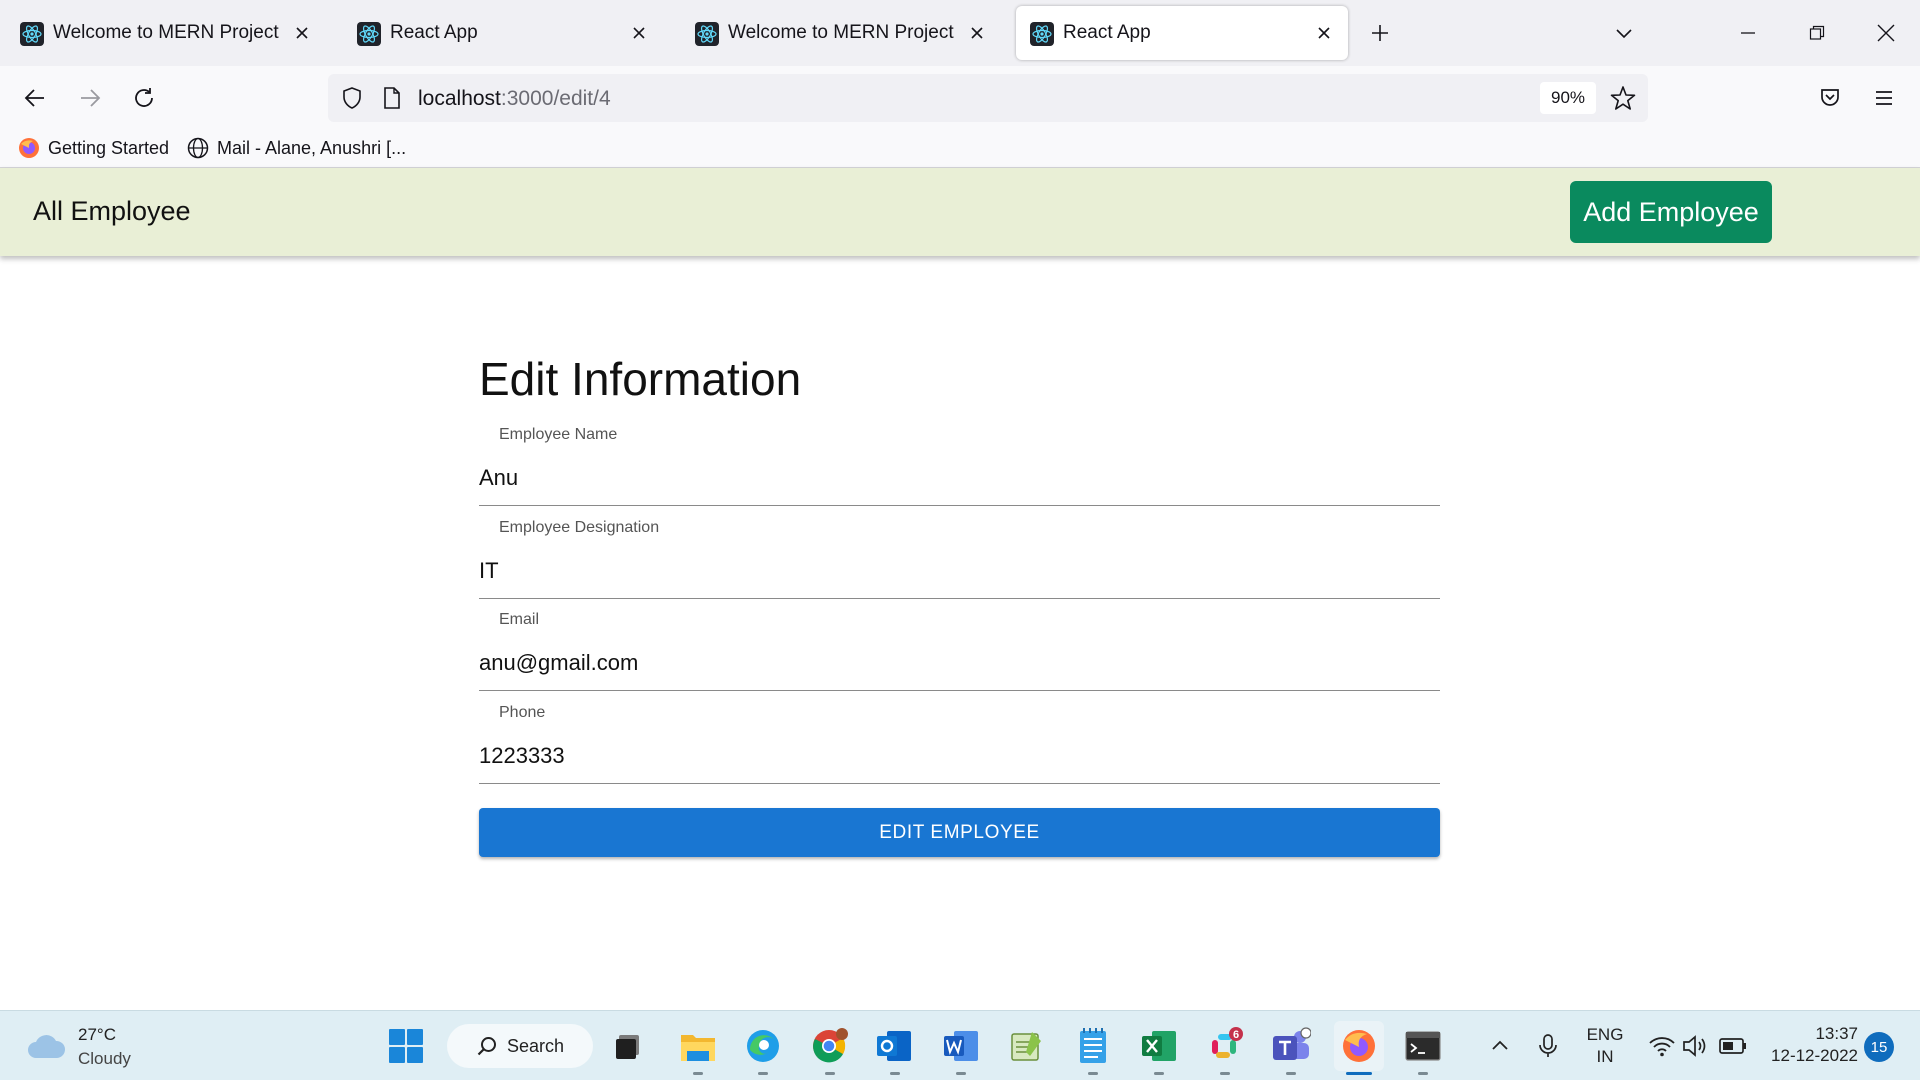 This screenshot has width=1920, height=1080. What do you see at coordinates (1605, 1056) in the screenshot?
I see `language-region: IN` at bounding box center [1605, 1056].